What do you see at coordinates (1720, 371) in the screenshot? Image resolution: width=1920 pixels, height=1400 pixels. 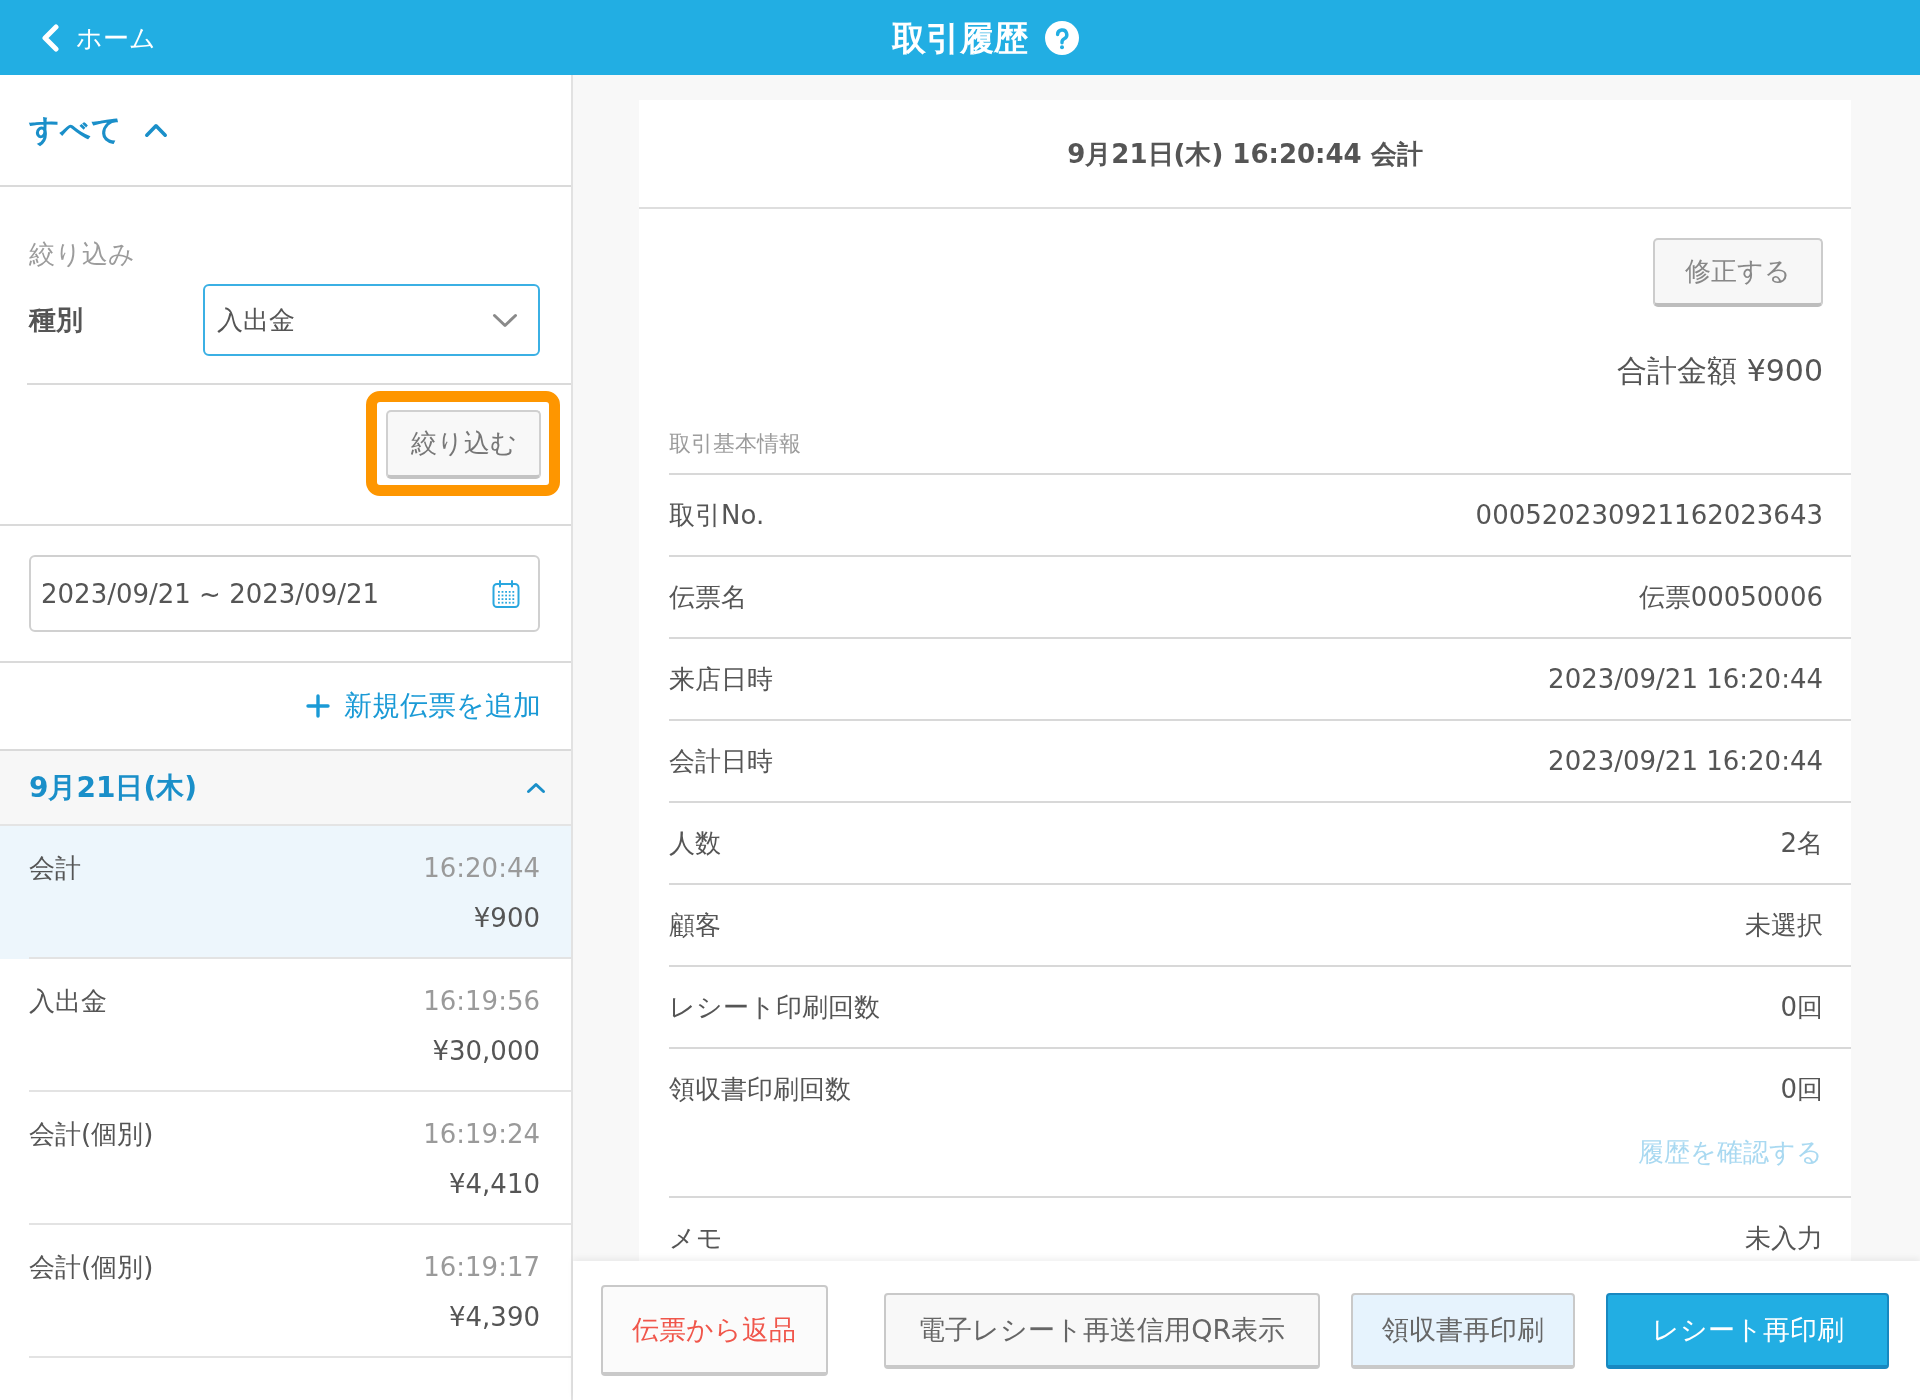 I see `total-amount: 合計金額 ¥900` at bounding box center [1720, 371].